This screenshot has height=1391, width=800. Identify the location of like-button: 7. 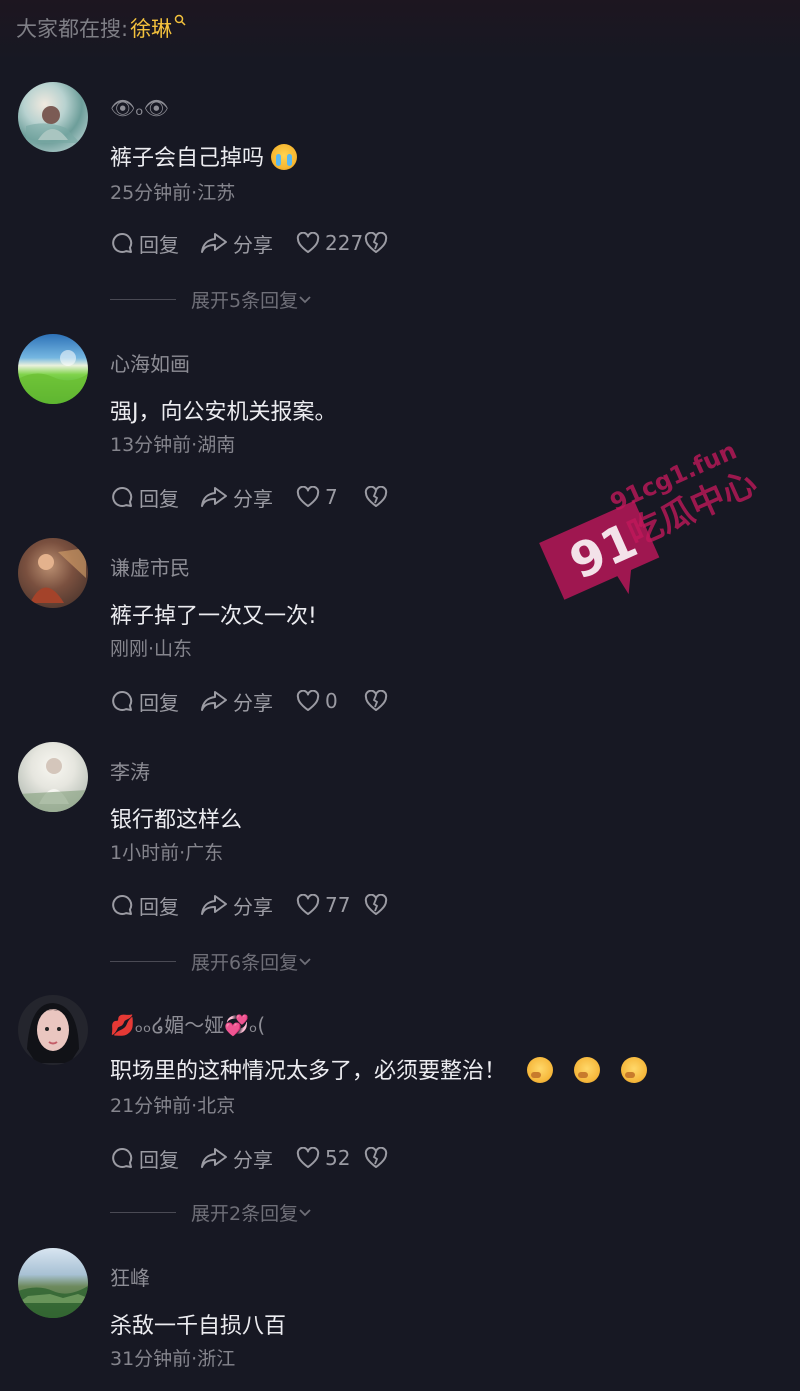
(330, 497).